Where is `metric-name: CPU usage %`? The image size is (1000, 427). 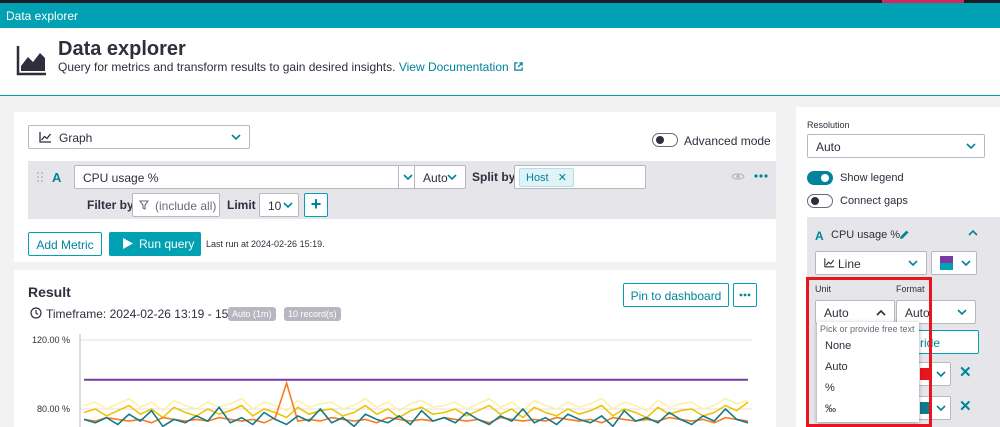 metric-name: CPU usage % is located at coordinates (866, 235).